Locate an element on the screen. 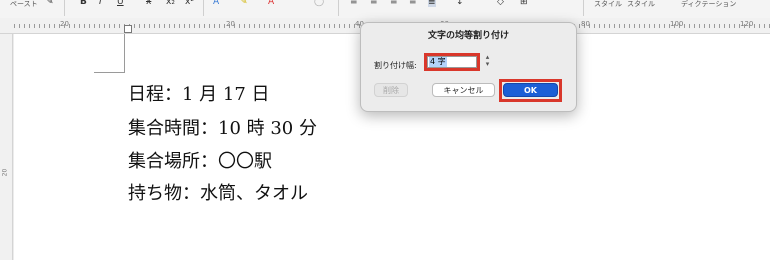 The image size is (770, 260). ok-button: OK is located at coordinates (530, 90).